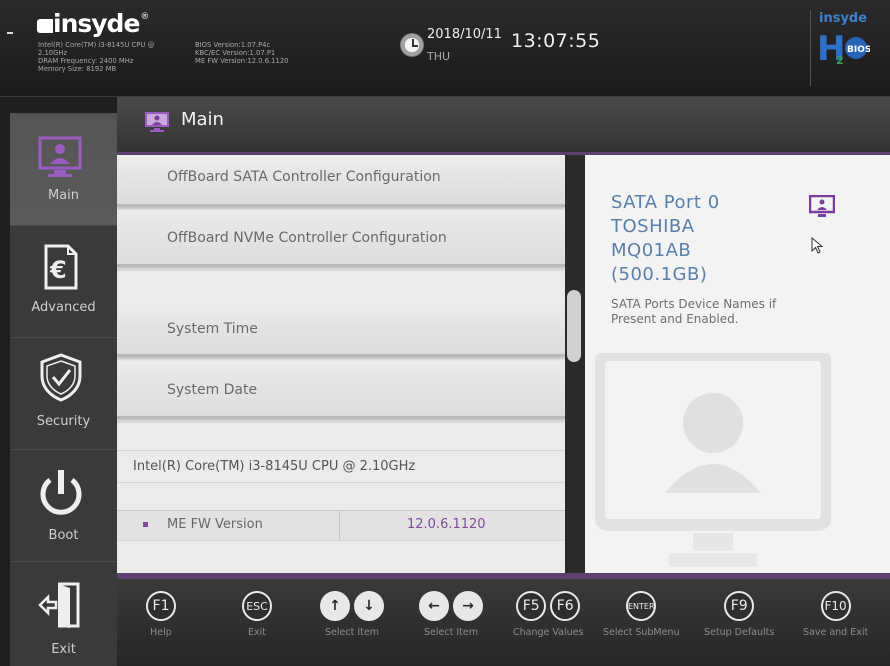 The height and width of the screenshot is (666, 890). What do you see at coordinates (341, 328) in the screenshot?
I see `setting-system-time: System Time` at bounding box center [341, 328].